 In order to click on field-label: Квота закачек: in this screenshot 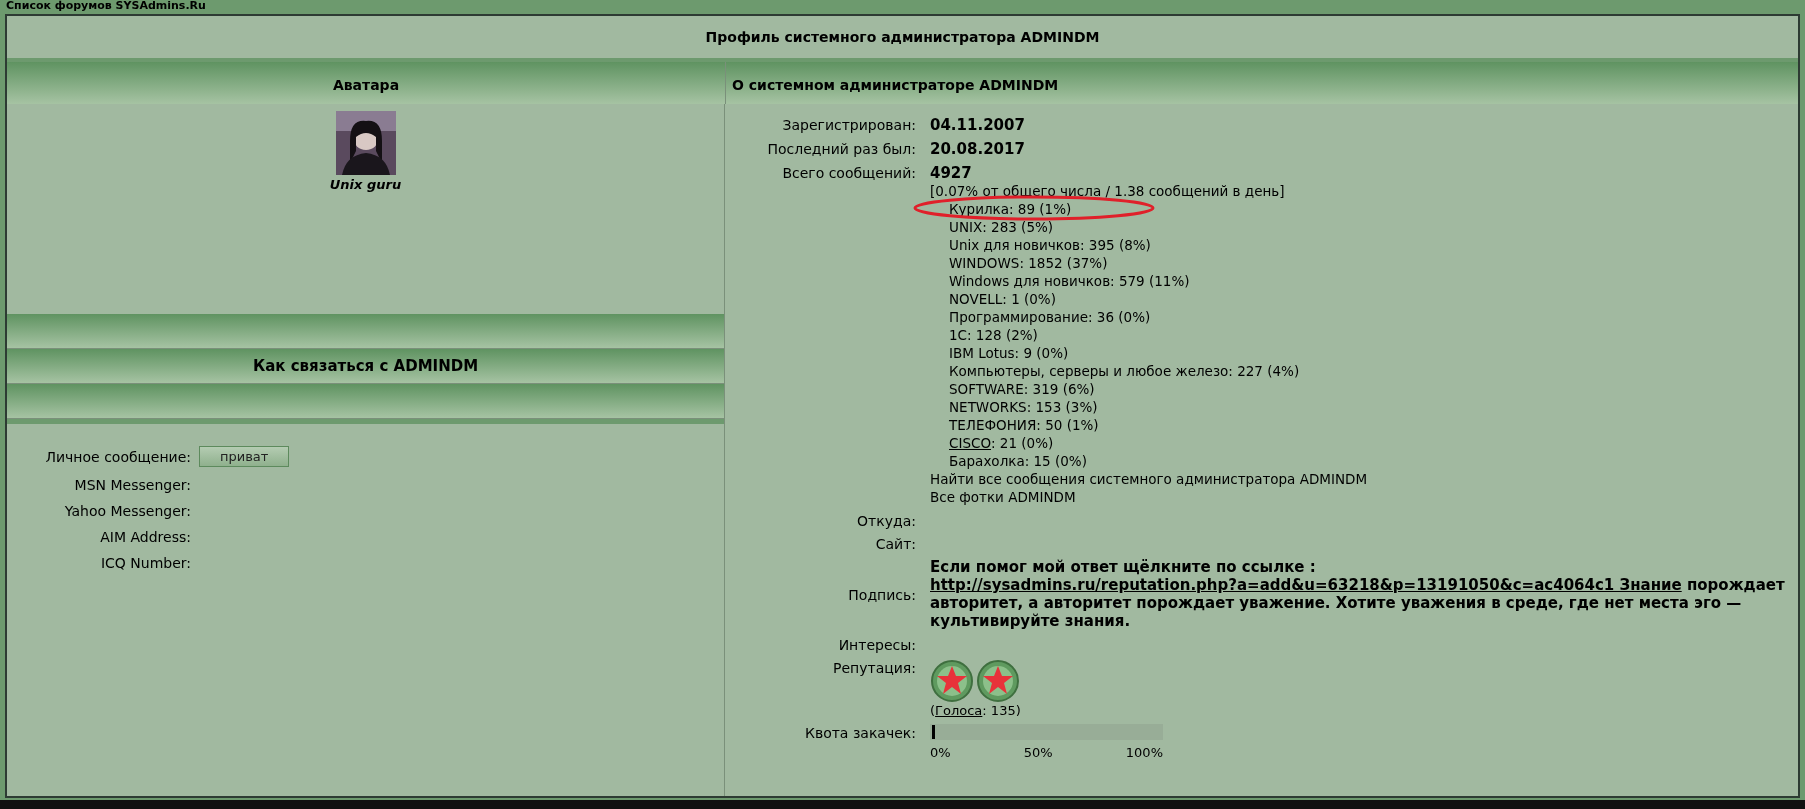, I will do `click(859, 733)`.